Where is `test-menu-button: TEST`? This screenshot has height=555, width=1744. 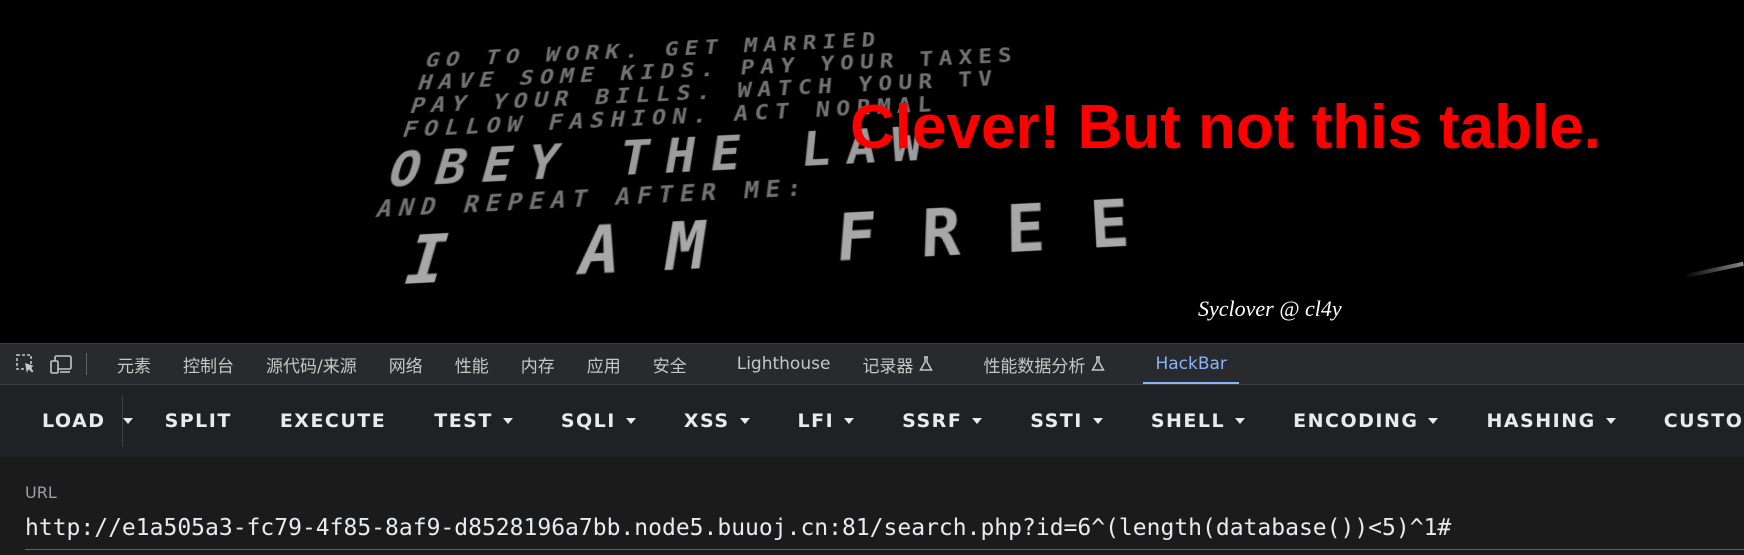 test-menu-button: TEST is located at coordinates (473, 421).